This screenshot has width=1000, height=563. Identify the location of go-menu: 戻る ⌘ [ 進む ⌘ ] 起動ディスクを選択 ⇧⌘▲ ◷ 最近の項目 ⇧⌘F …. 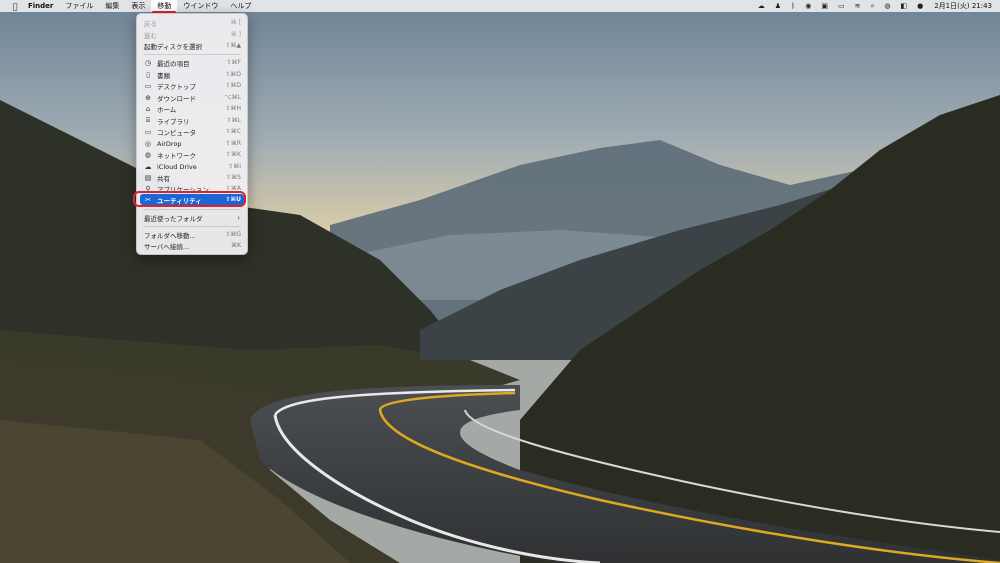
(192, 134).